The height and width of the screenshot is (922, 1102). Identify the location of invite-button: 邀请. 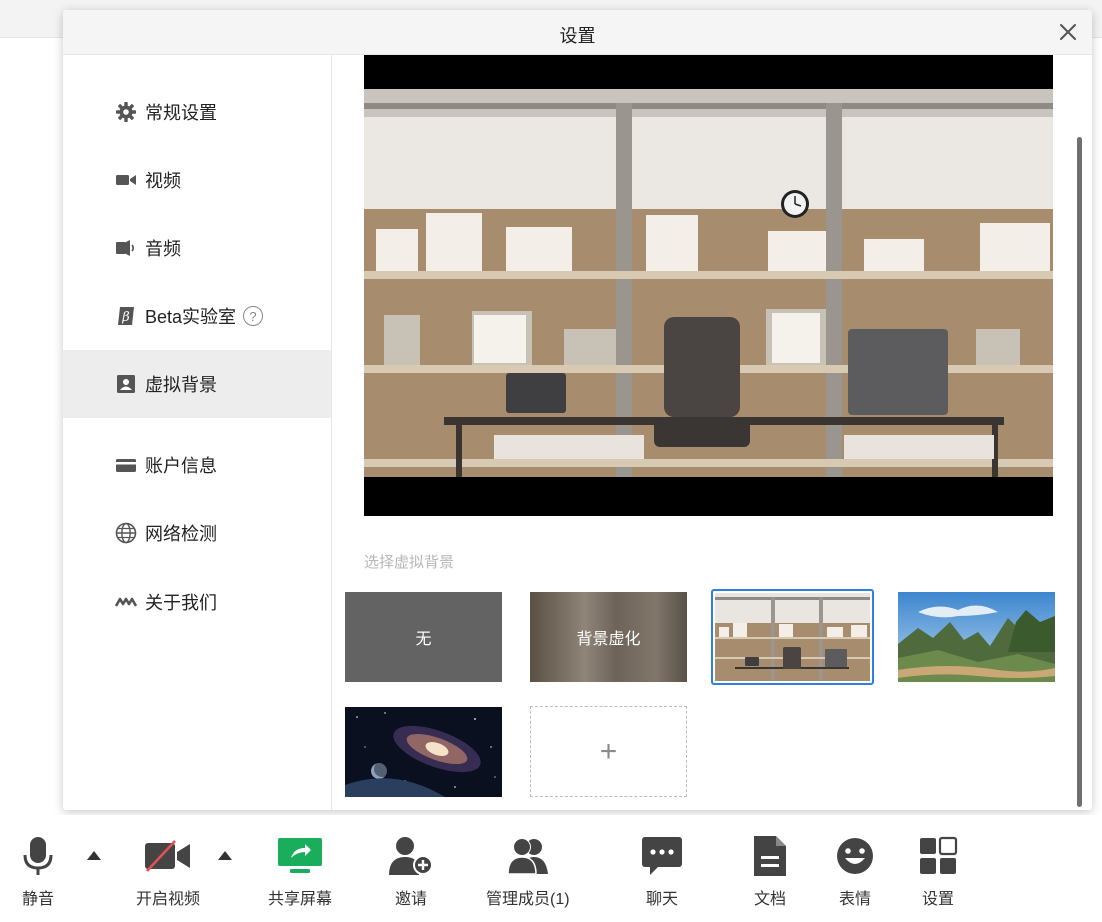
(411, 871).